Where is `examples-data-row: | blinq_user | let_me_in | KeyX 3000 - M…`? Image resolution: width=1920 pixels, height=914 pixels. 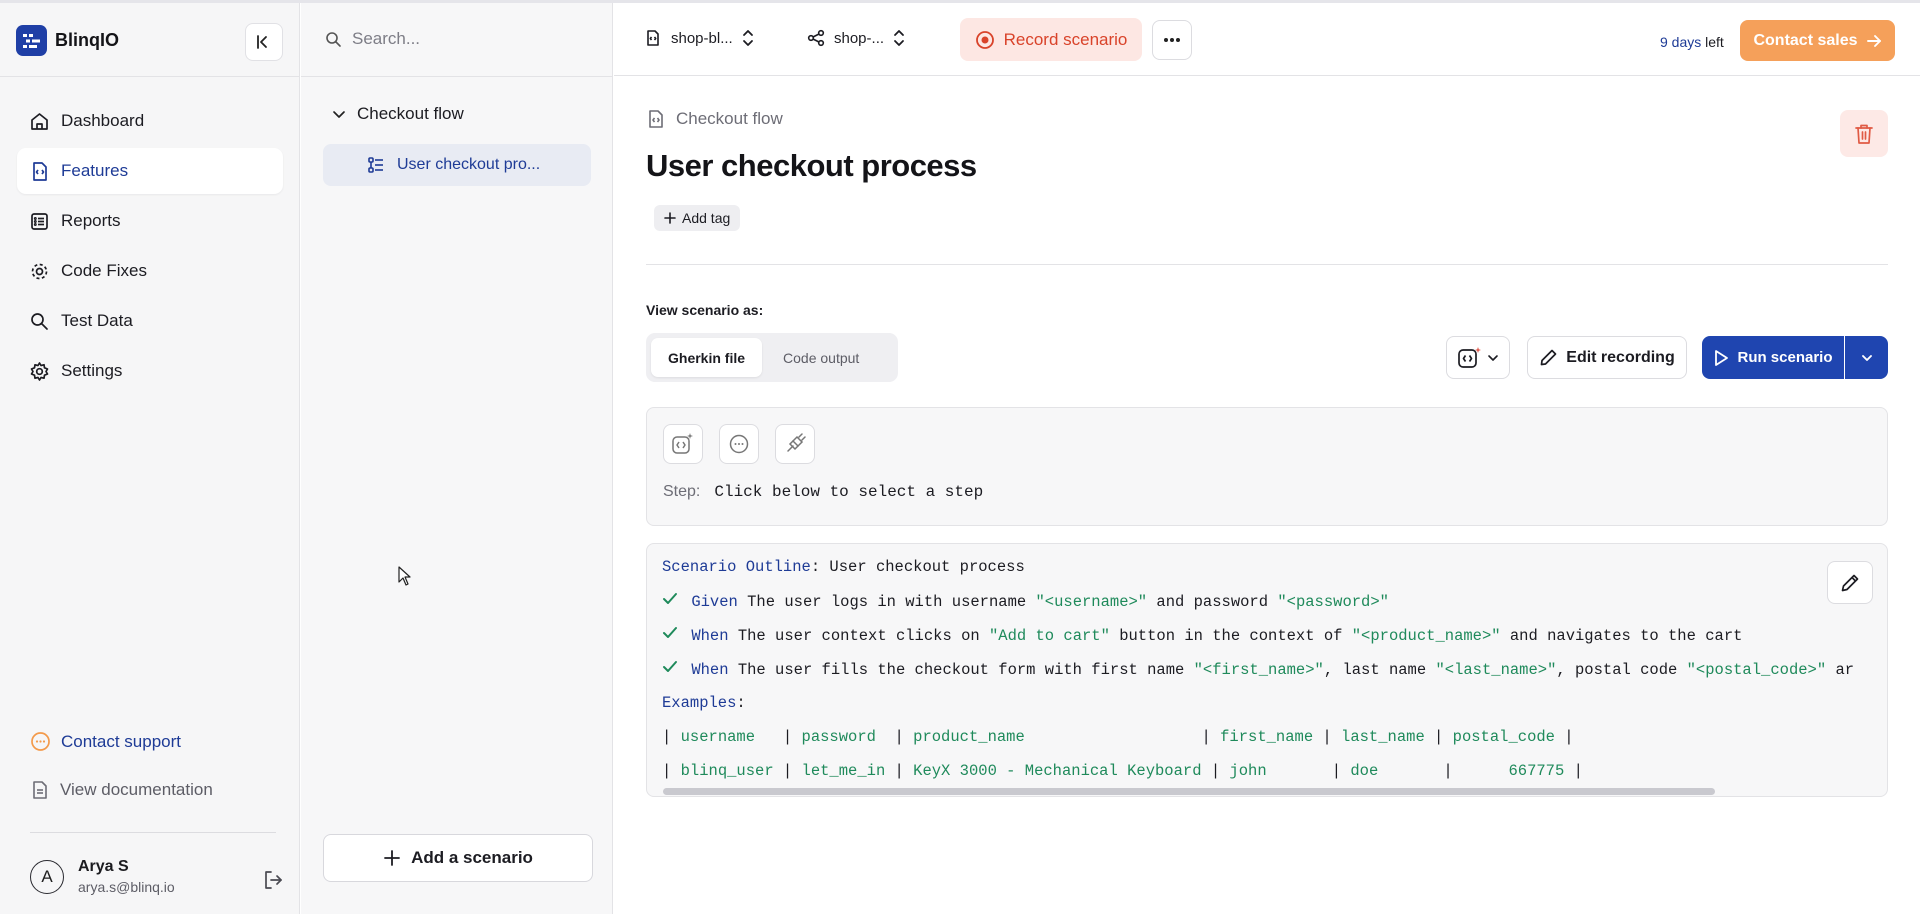 examples-data-row: | blinq_user | let_me_in | KeyX 3000 - M… is located at coordinates (1122, 771).